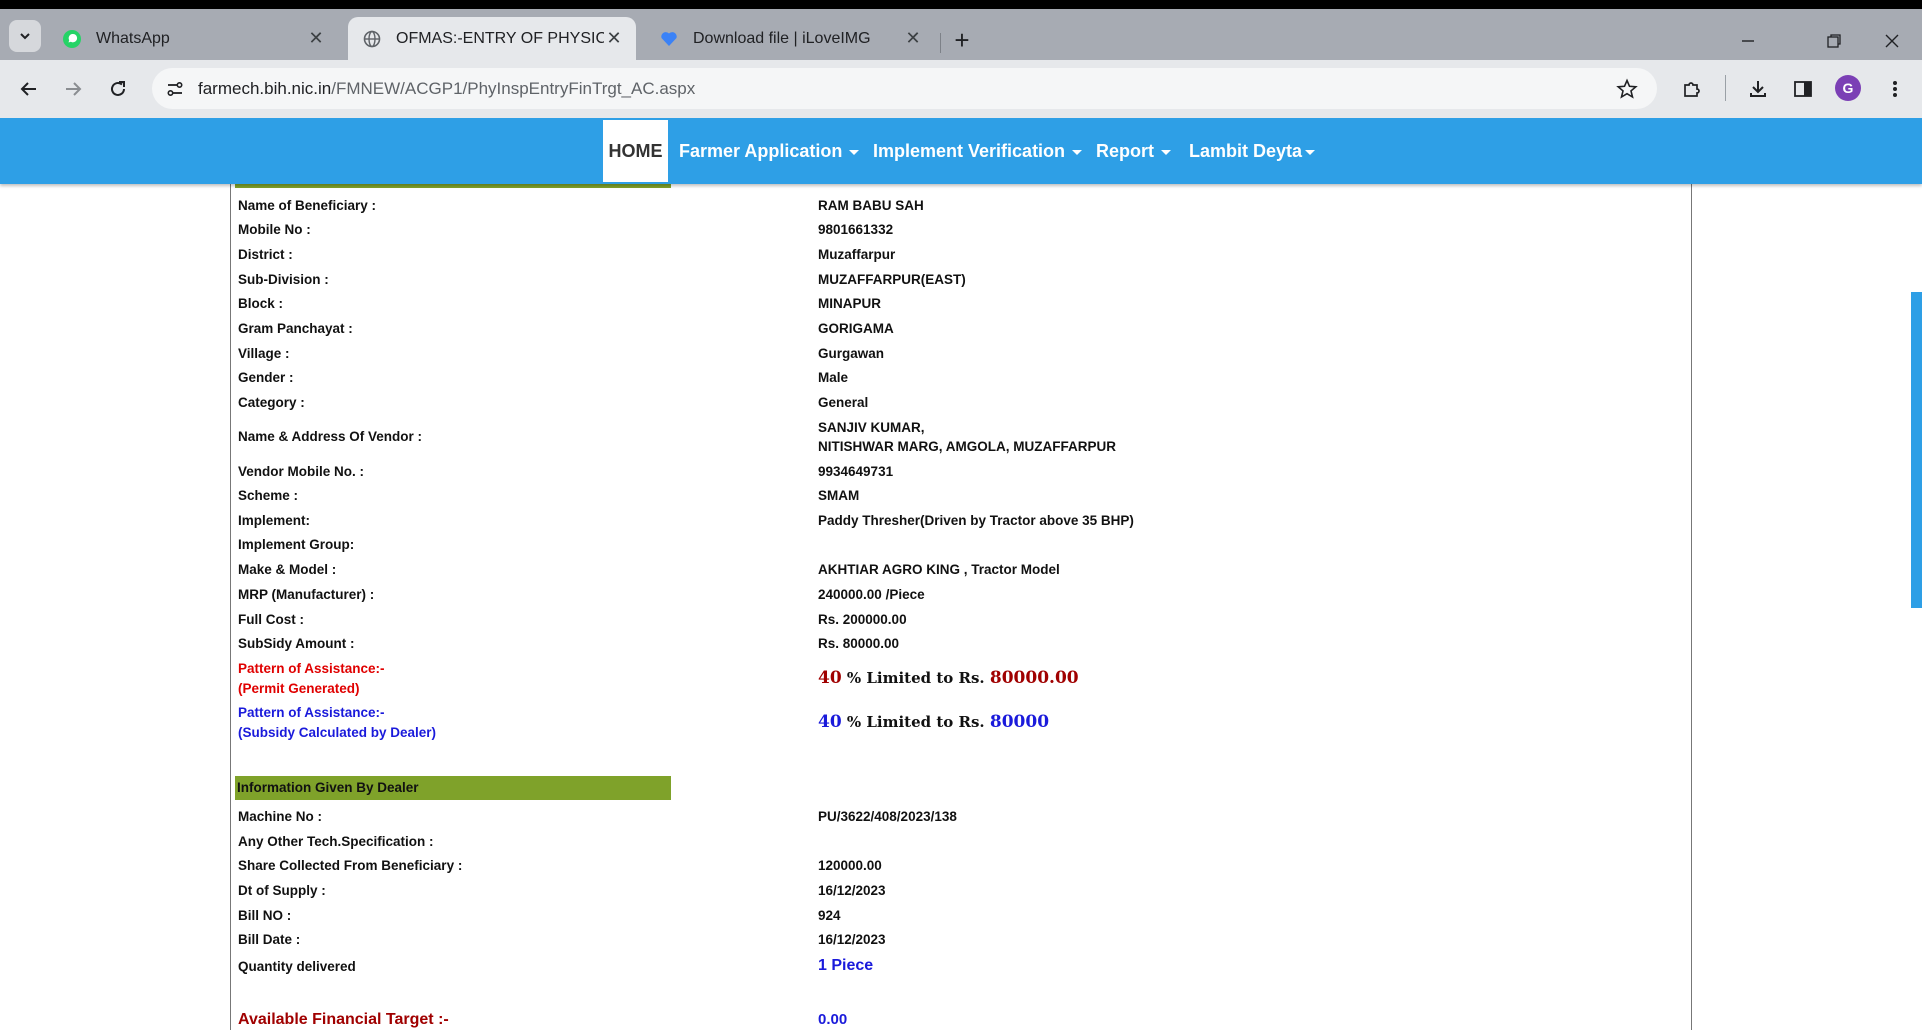  I want to click on financial-target-label: Available Financial Target :-, so click(343, 1019).